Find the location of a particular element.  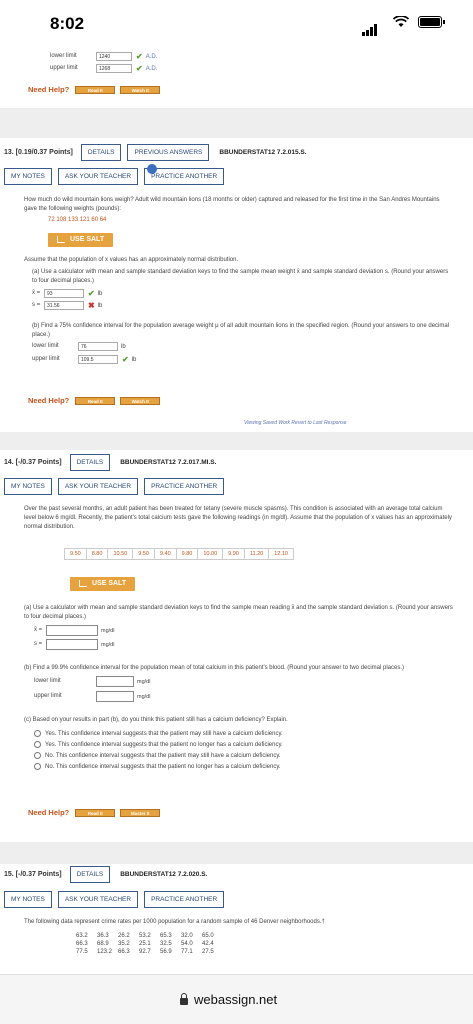

data-row: 77.5 123.2 66.3 92.7 56.9 77.1 27.5 is located at coordinates (265, 952).